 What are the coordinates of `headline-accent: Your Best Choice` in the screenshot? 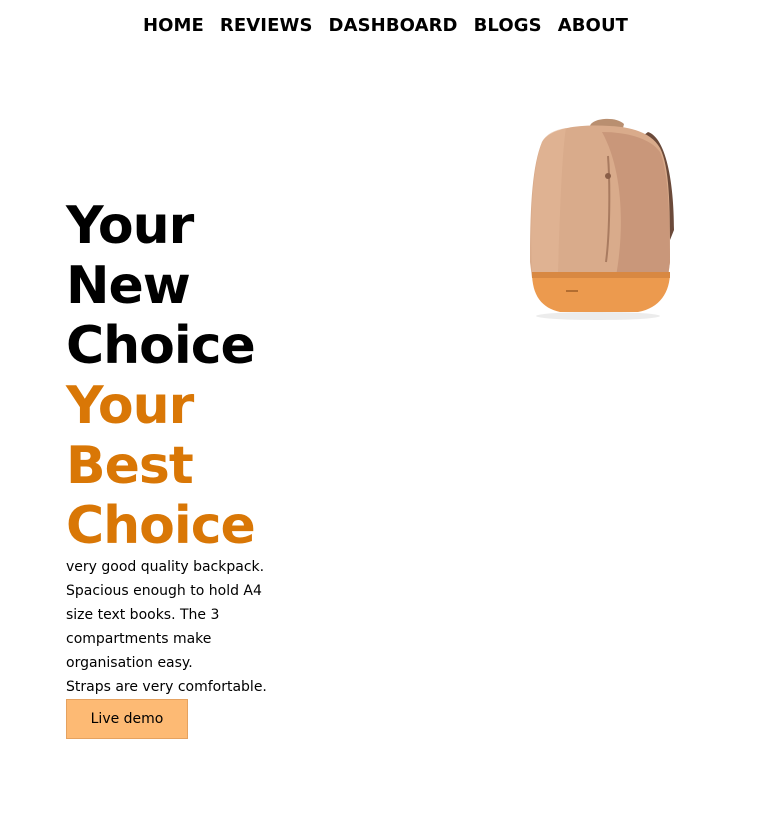 It's located at (196, 466).